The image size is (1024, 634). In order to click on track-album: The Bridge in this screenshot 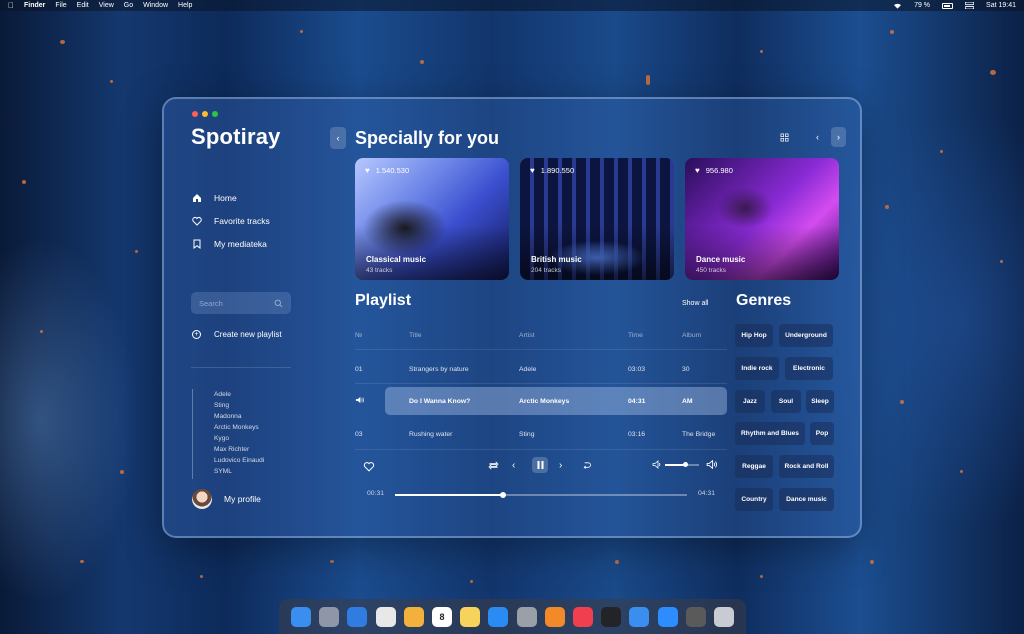, I will do `click(699, 434)`.